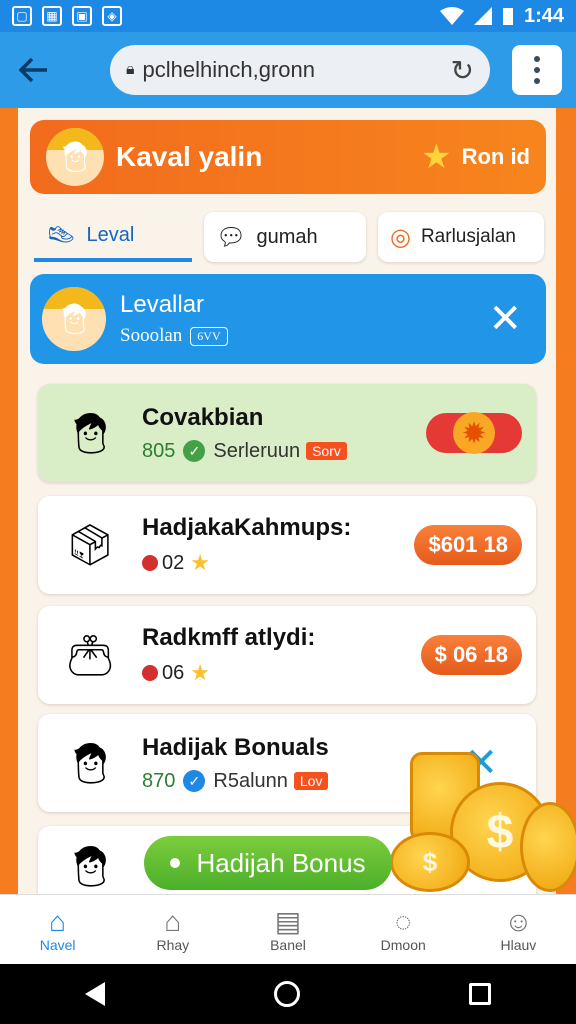 This screenshot has width=576, height=1024. Describe the element at coordinates (203, 417) in the screenshot. I see `item-title: Covakbian` at that location.